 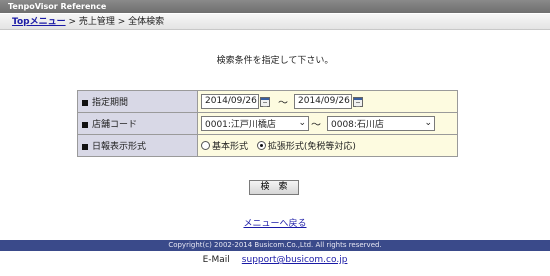 I want to click on email-link: support@busicom.co.jp, so click(x=295, y=260).